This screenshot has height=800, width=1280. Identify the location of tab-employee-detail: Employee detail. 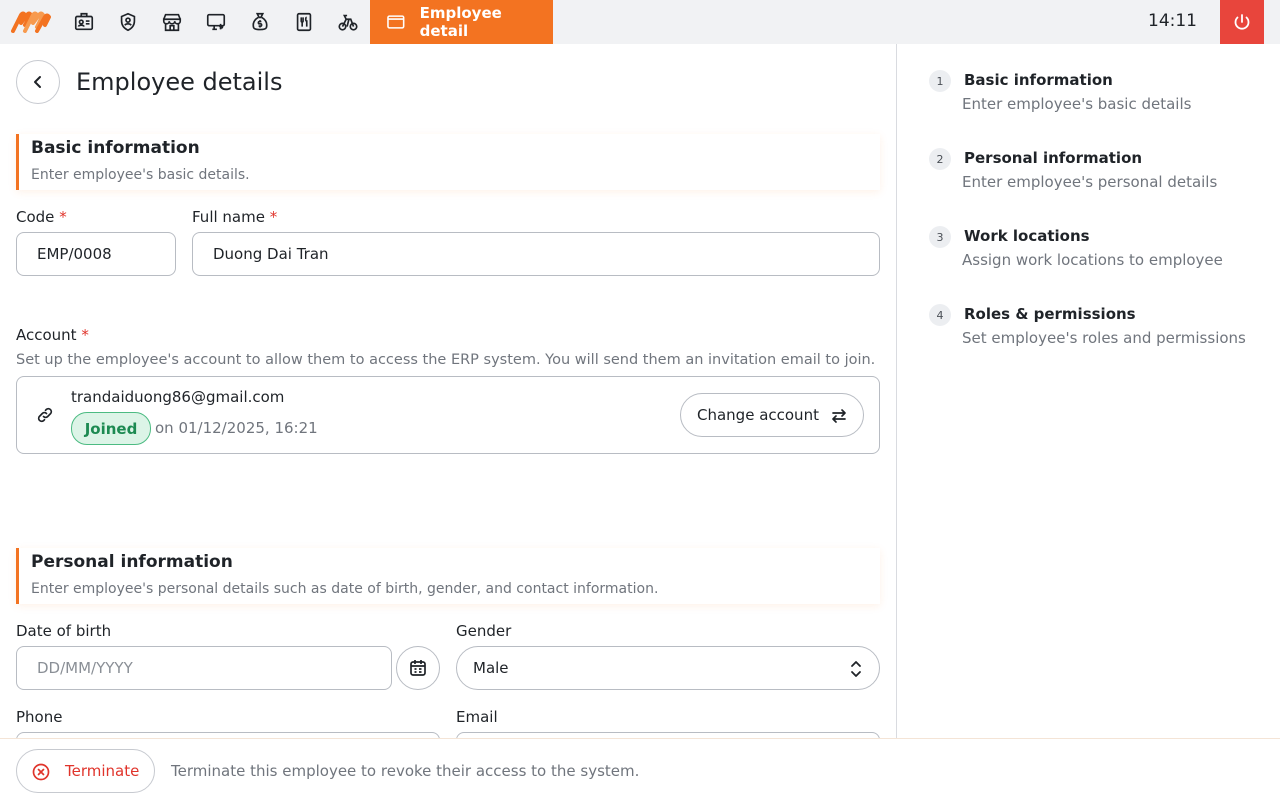
(461, 22).